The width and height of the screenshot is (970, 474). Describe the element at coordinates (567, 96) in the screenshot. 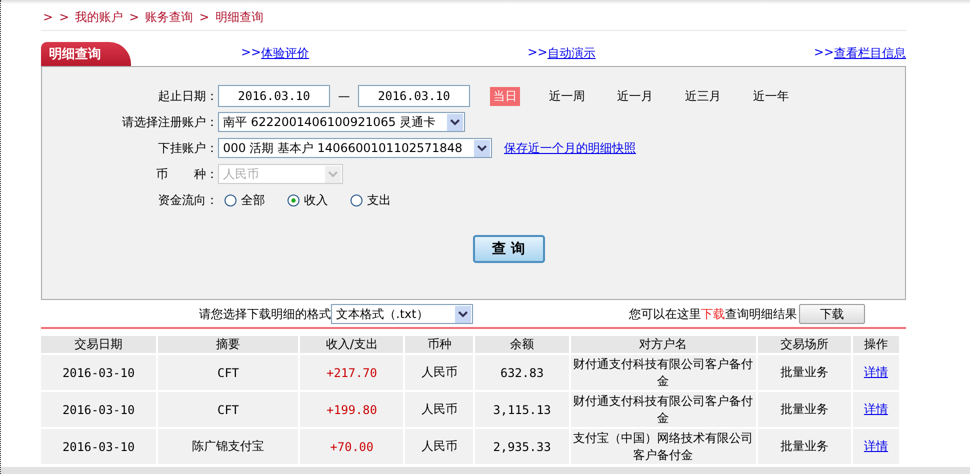

I see `period-option: 近一周` at that location.